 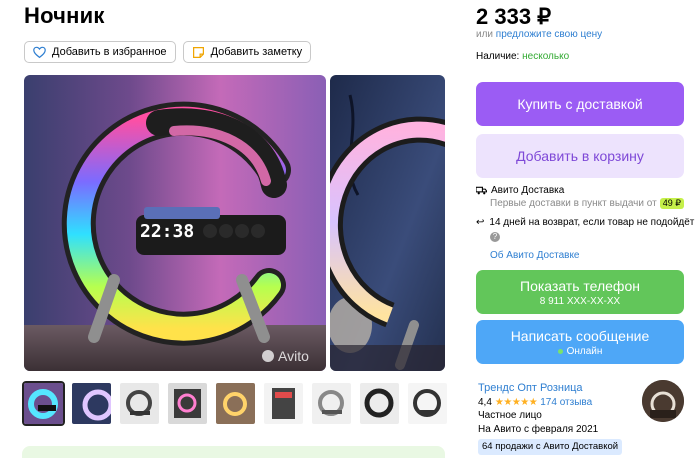 I want to click on delivery-title: Авито Доставка, so click(x=528, y=190).